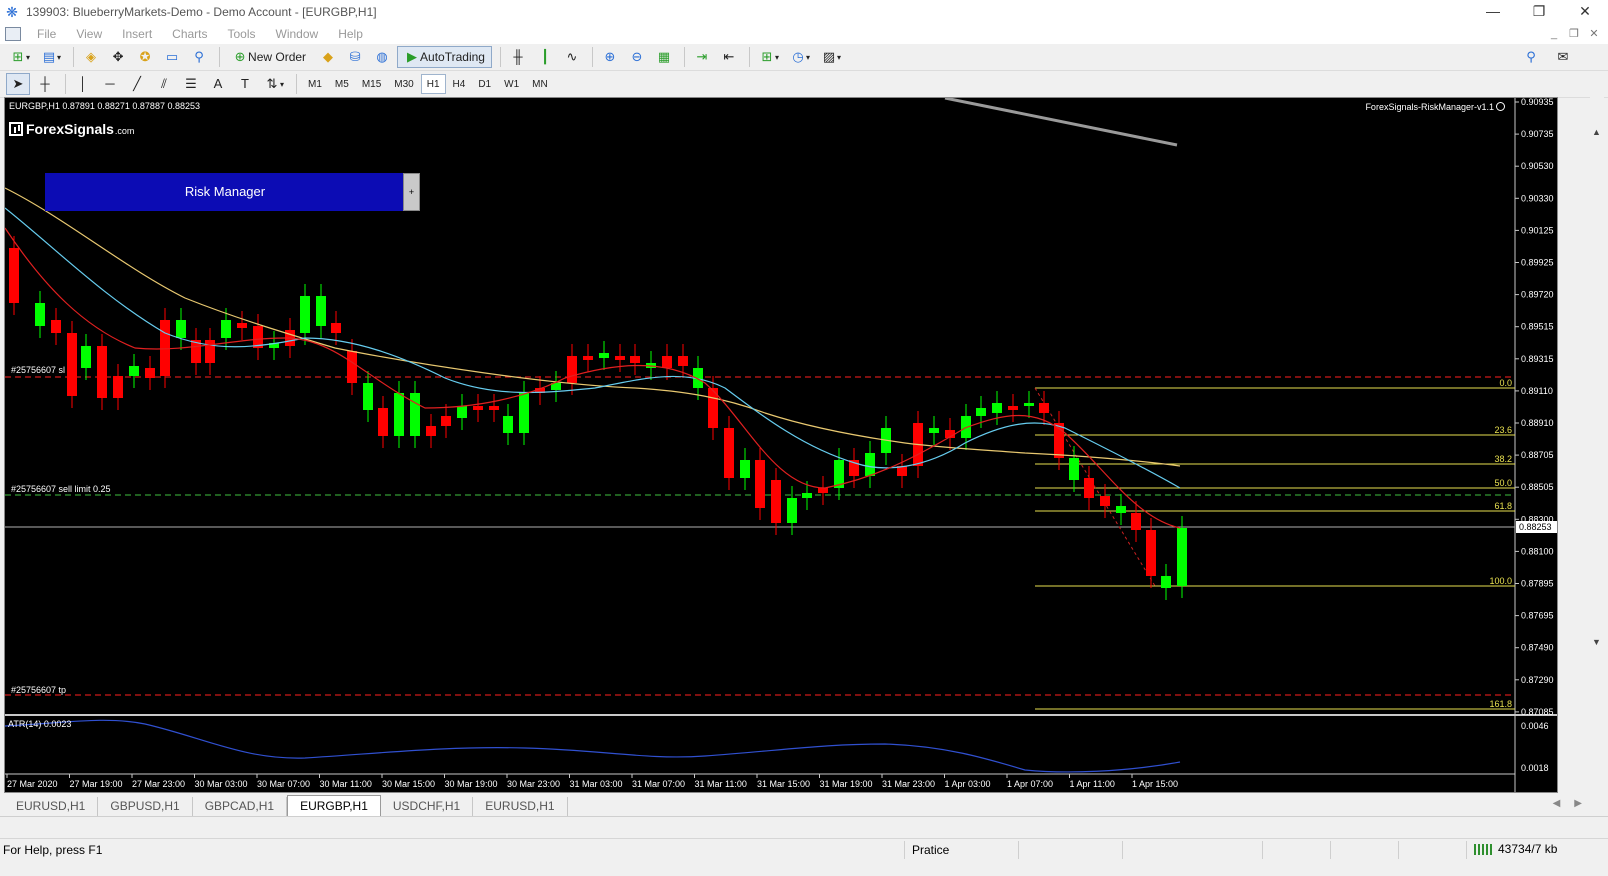  What do you see at coordinates (1597, 445) in the screenshot?
I see `vertical-scrollbar: ▲ ▼` at bounding box center [1597, 445].